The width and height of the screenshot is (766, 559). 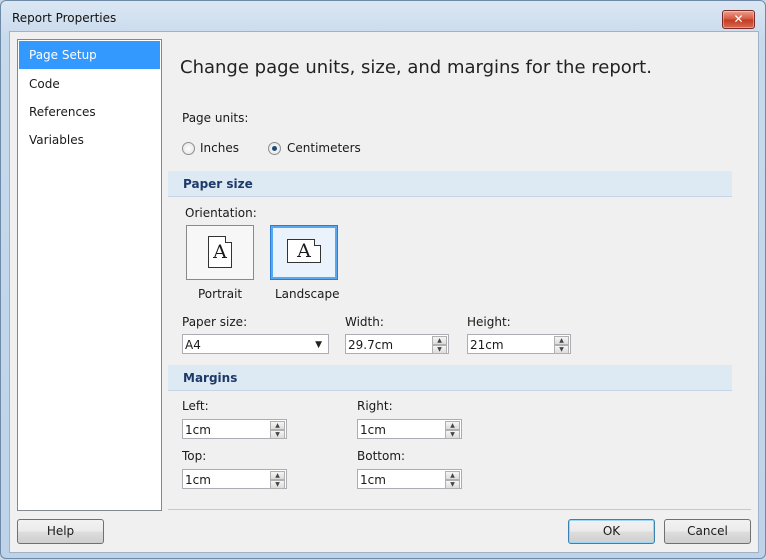 What do you see at coordinates (255, 344) in the screenshot?
I see `paper-size-combobox: A4 ▼` at bounding box center [255, 344].